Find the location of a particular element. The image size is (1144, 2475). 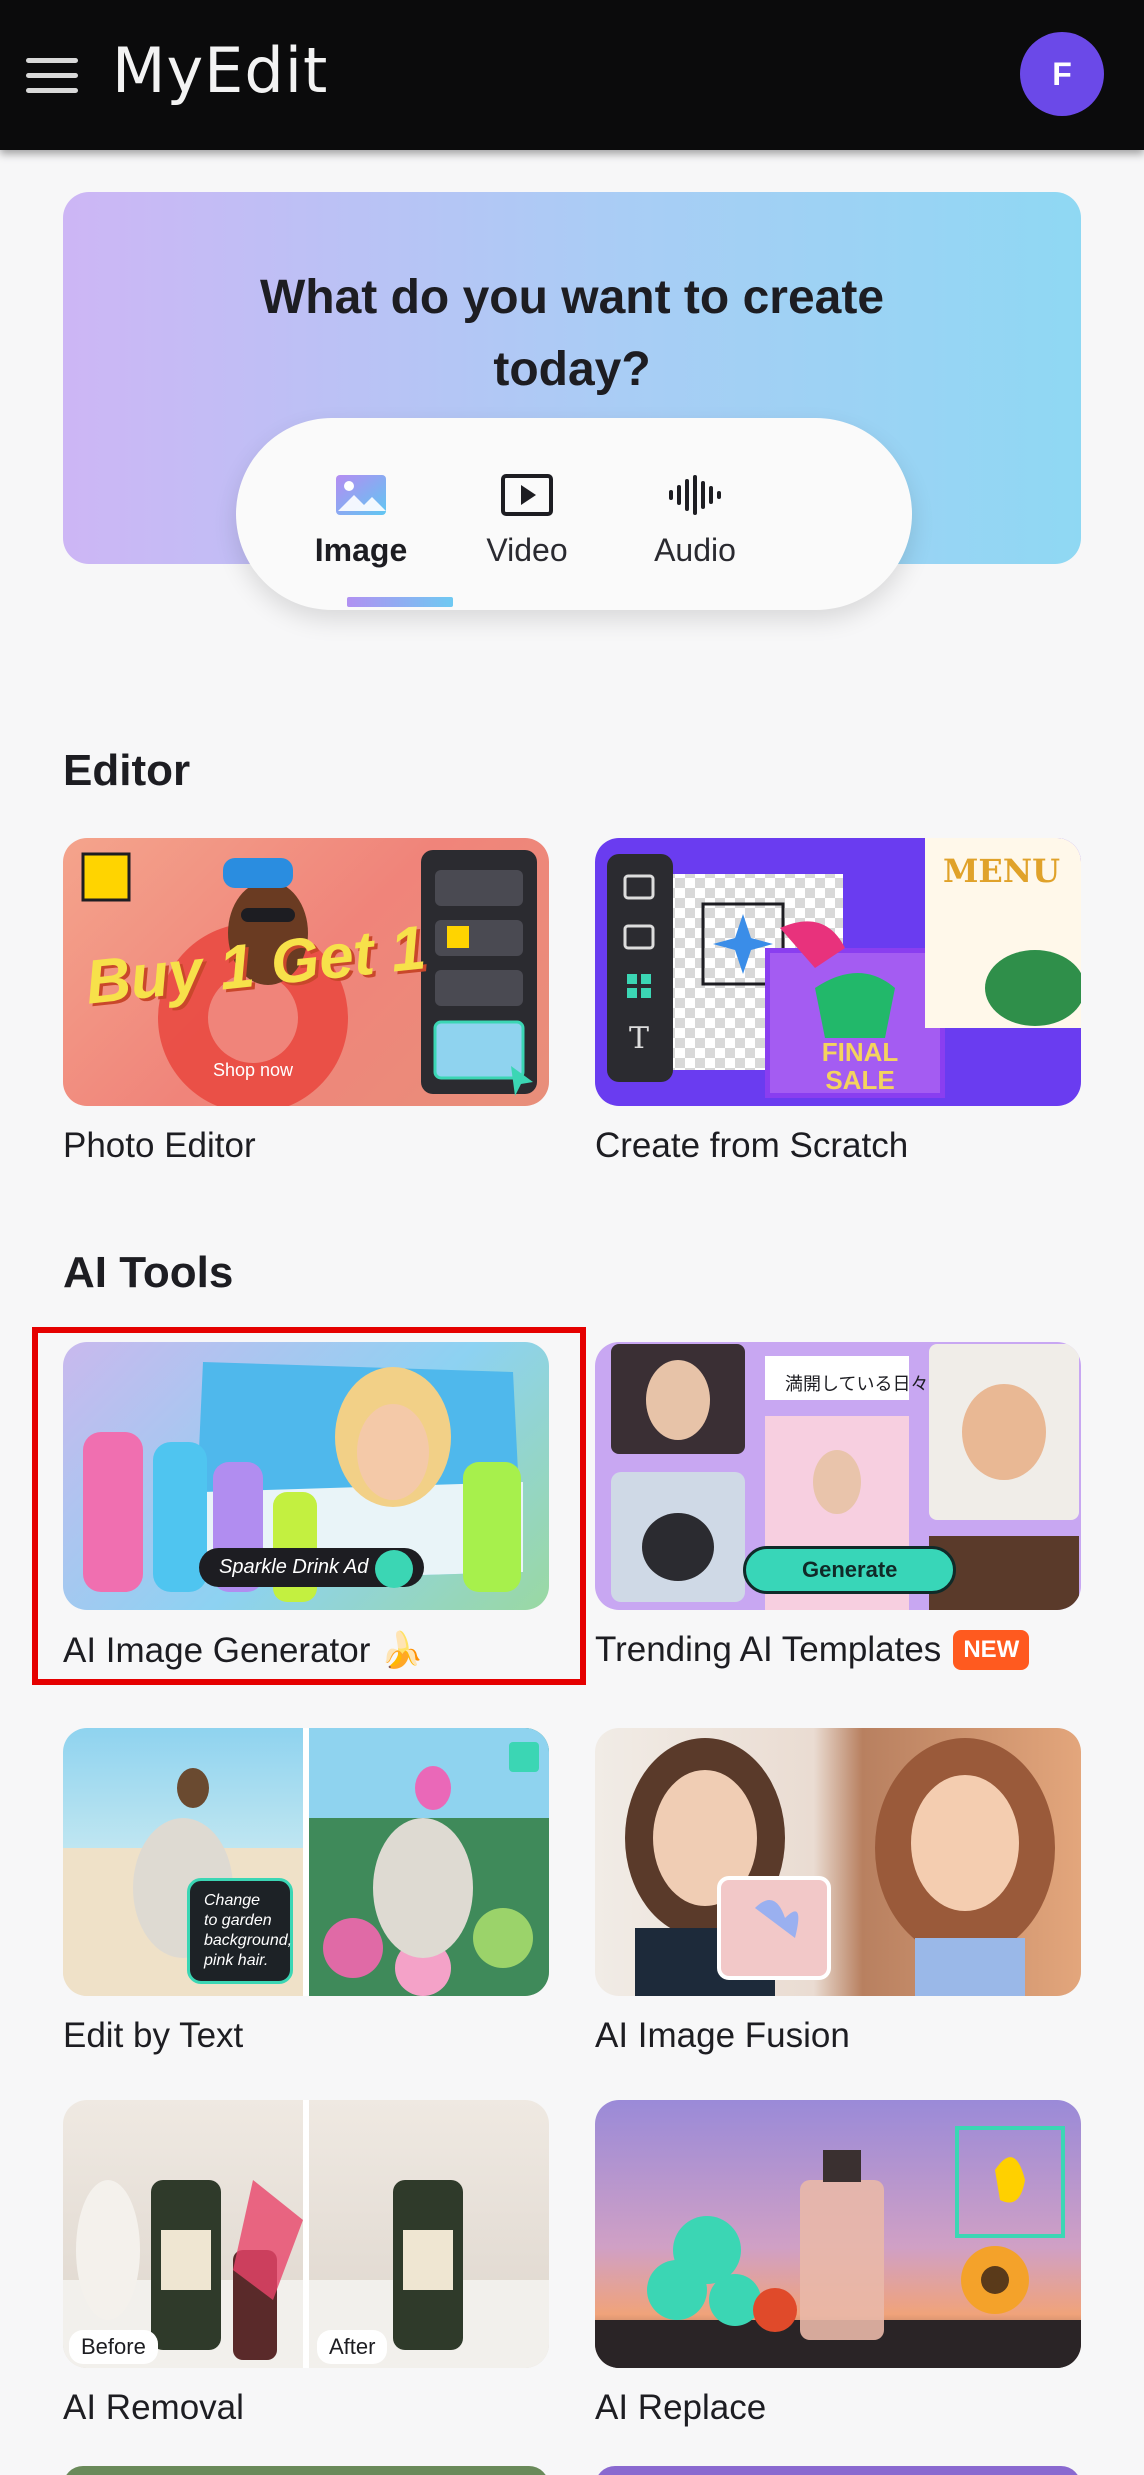

tab-audio-label: Audio is located at coordinates (695, 550).